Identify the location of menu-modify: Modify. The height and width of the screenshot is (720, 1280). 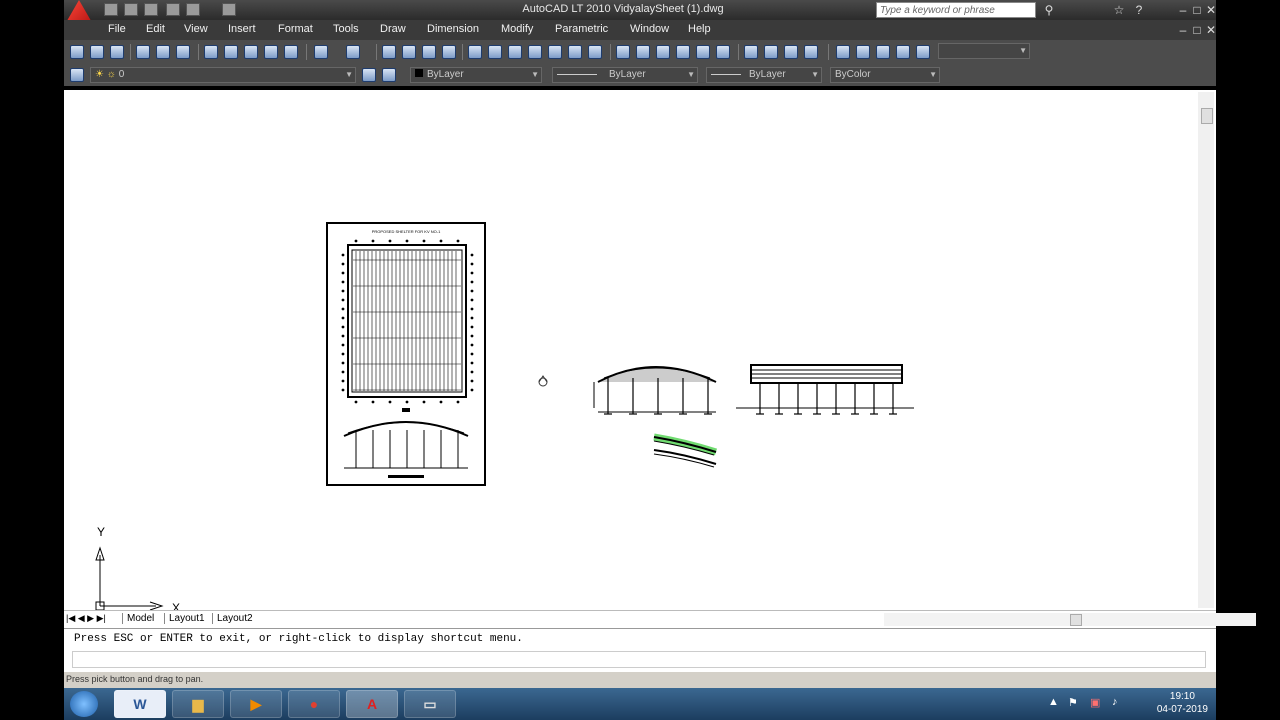
(517, 29).